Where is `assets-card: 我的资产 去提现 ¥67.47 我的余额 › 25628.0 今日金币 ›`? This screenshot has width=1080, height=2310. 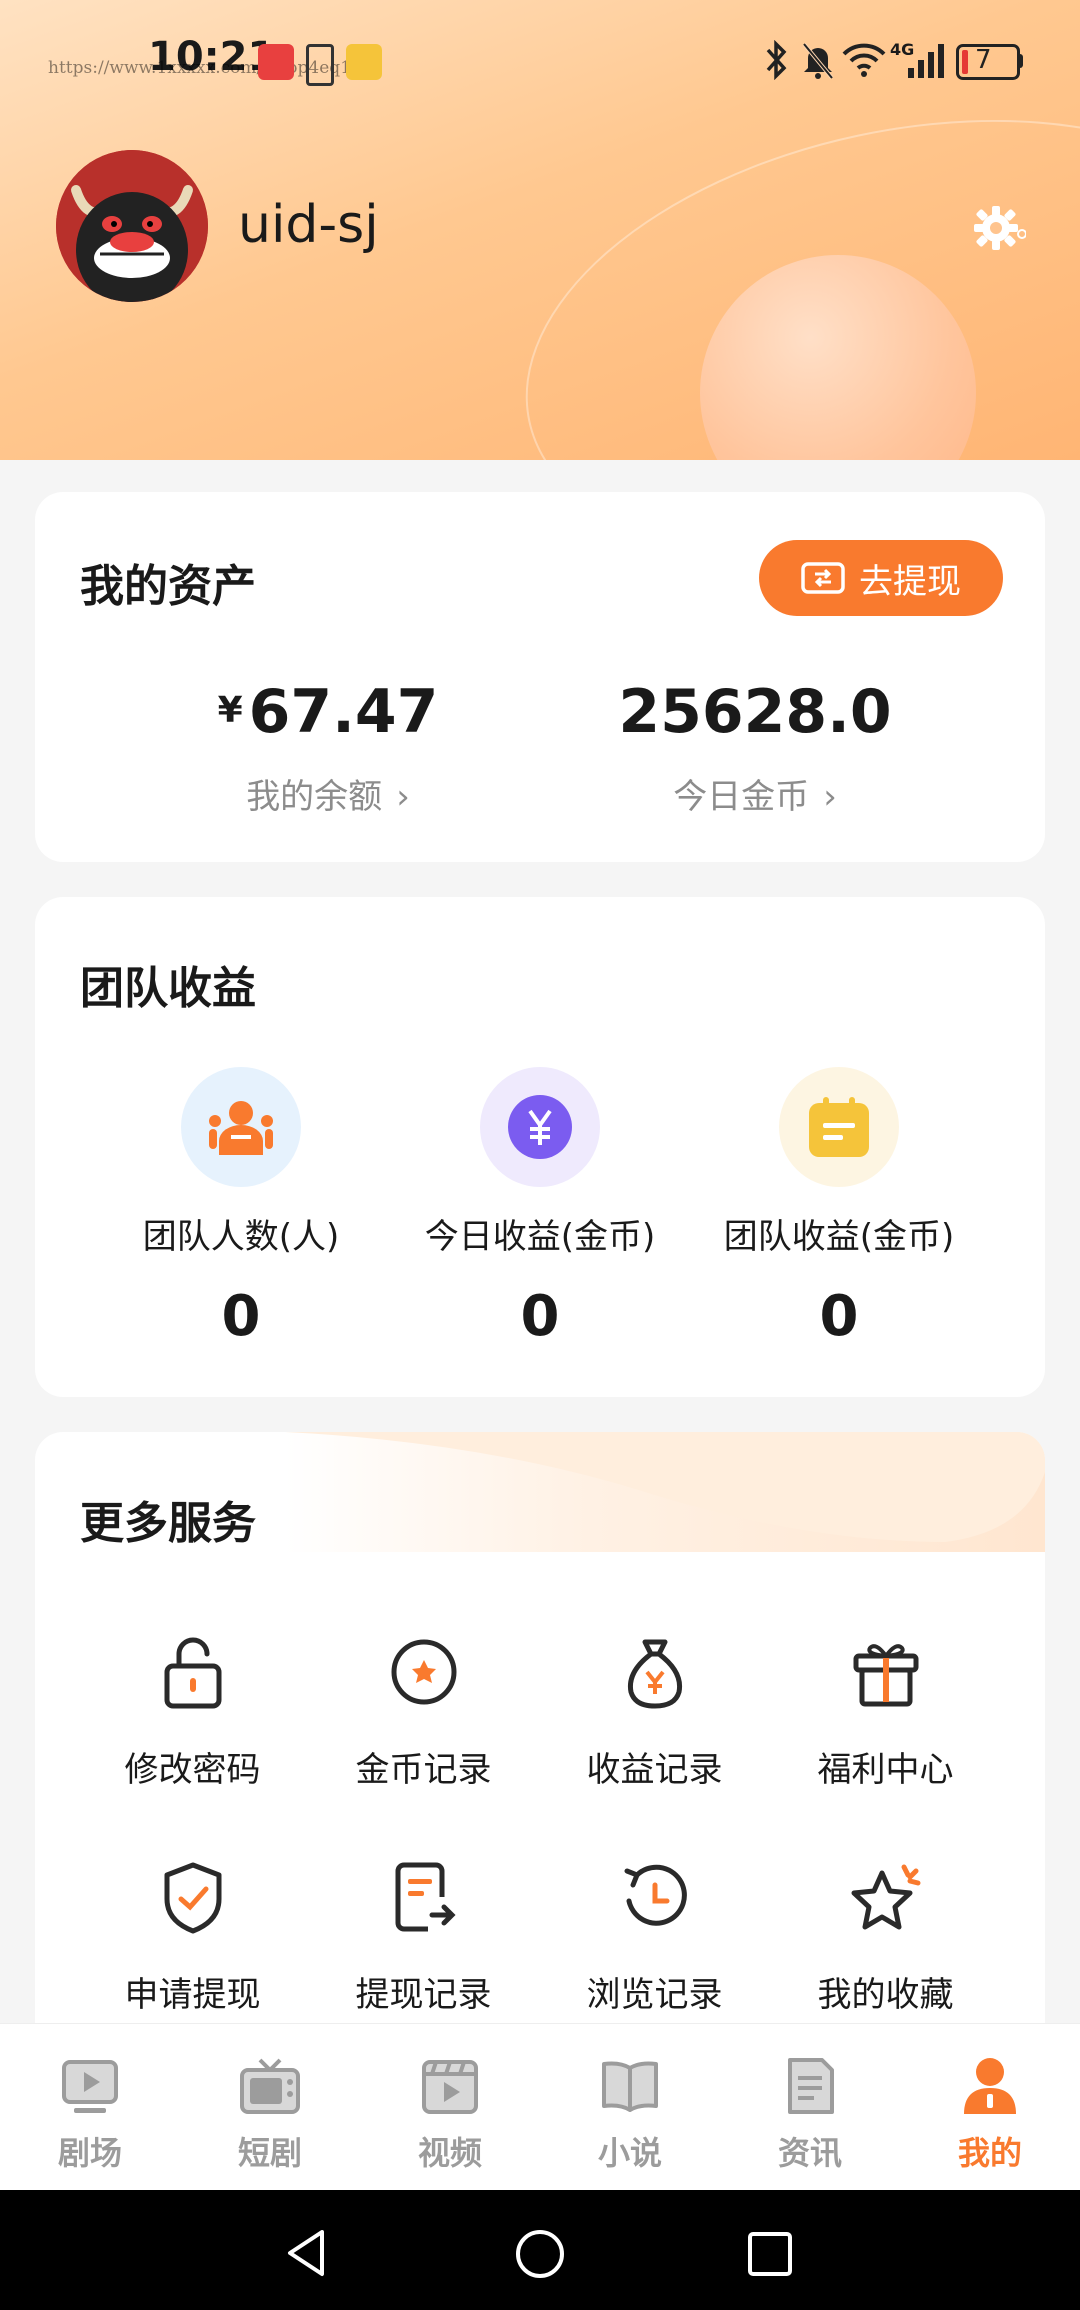
assets-card: 我的资产 去提现 ¥67.47 我的余额 › 25628.0 今日金币 › is located at coordinates (540, 677).